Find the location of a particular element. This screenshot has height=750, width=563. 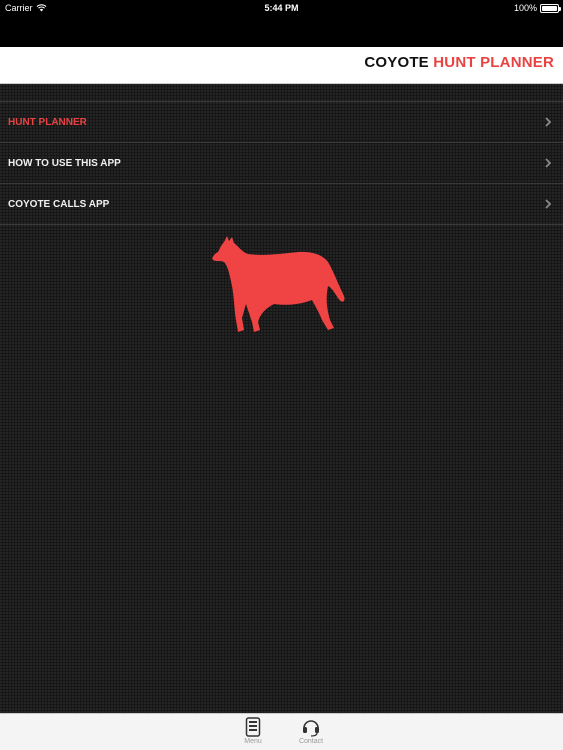

battery-percent: 100% is located at coordinates (525, 8).